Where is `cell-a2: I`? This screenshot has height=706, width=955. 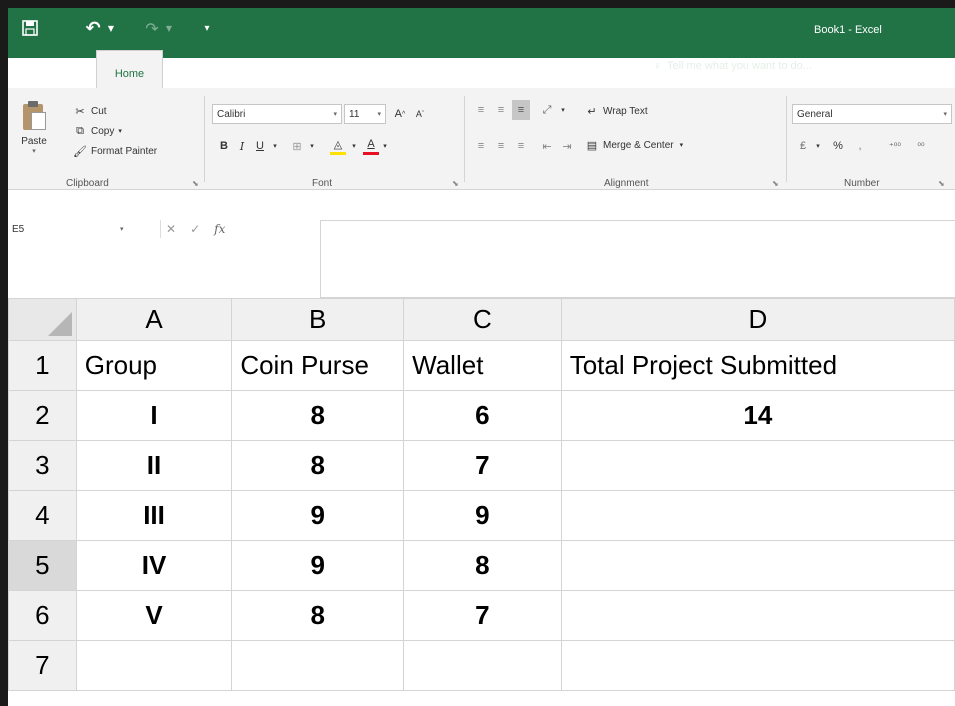
cell-a2: I is located at coordinates (154, 415).